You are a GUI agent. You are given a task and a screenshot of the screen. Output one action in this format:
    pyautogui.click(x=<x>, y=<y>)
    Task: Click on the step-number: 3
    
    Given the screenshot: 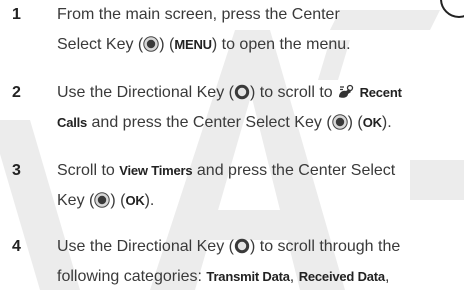 What is the action you would take?
    pyautogui.click(x=16, y=170)
    